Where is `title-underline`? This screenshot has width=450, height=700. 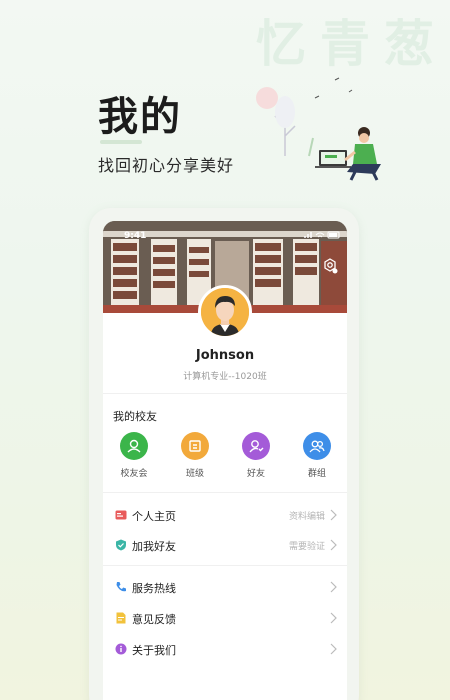 title-underline is located at coordinates (121, 142).